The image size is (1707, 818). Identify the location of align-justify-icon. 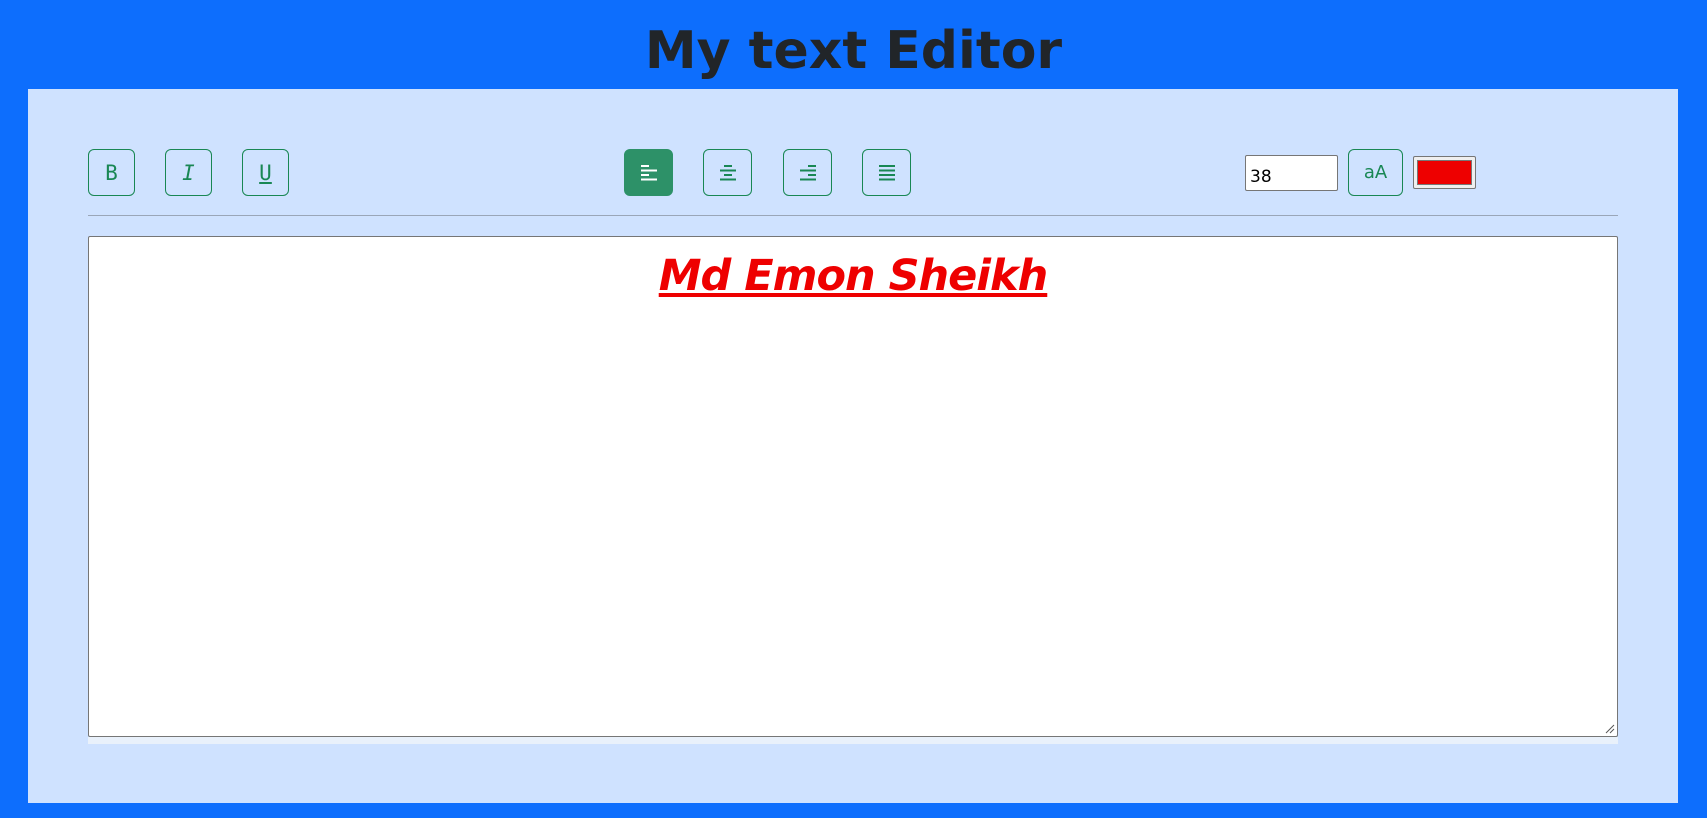
(886, 172).